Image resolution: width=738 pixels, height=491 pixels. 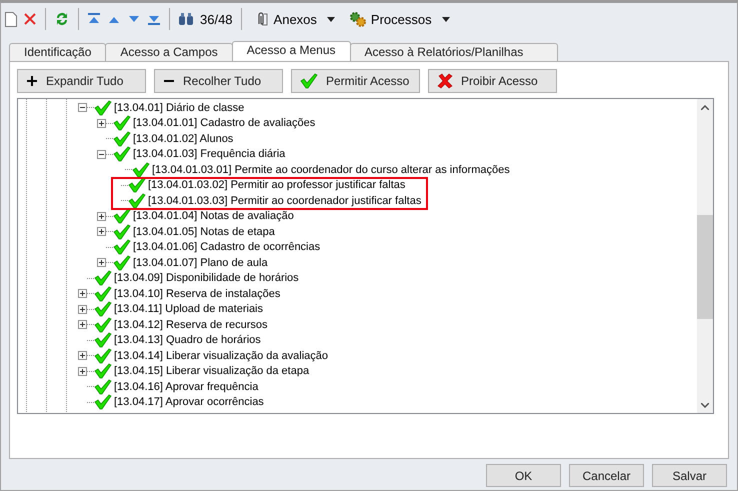 What do you see at coordinates (226, 247) in the screenshot?
I see `tree-item: [13.04.01.06] Cadastro de ocorrências` at bounding box center [226, 247].